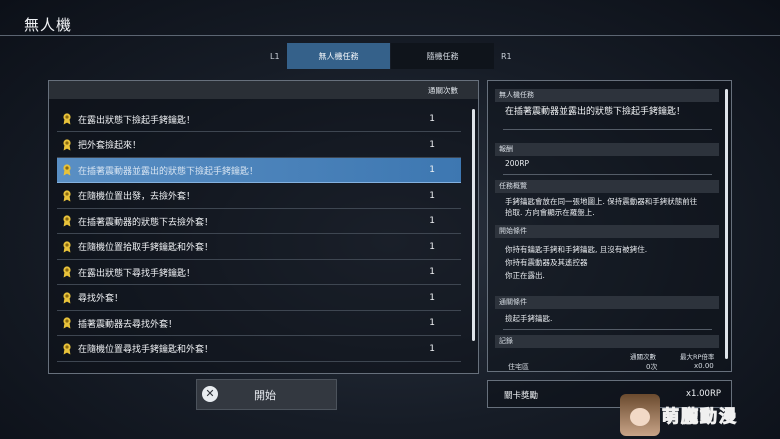 Image resolution: width=780 pixels, height=439 pixels. Describe the element at coordinates (607, 341) in the screenshot. I see `record-section-header: 記錄` at that location.